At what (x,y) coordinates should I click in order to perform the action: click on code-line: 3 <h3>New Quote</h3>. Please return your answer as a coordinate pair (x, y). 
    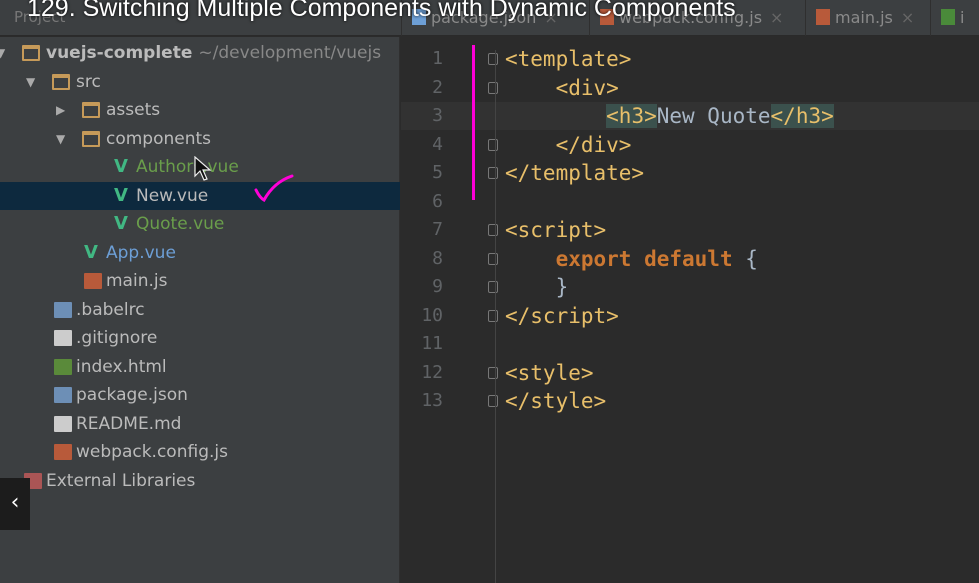
    Looking at the image, I should click on (690, 116).